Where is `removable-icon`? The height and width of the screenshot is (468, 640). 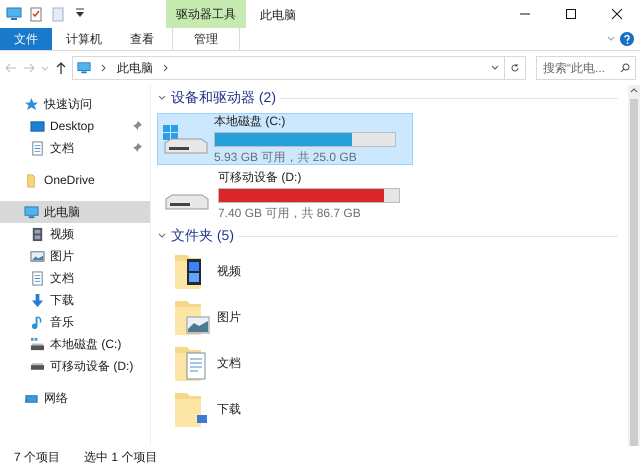 removable-icon is located at coordinates (37, 366).